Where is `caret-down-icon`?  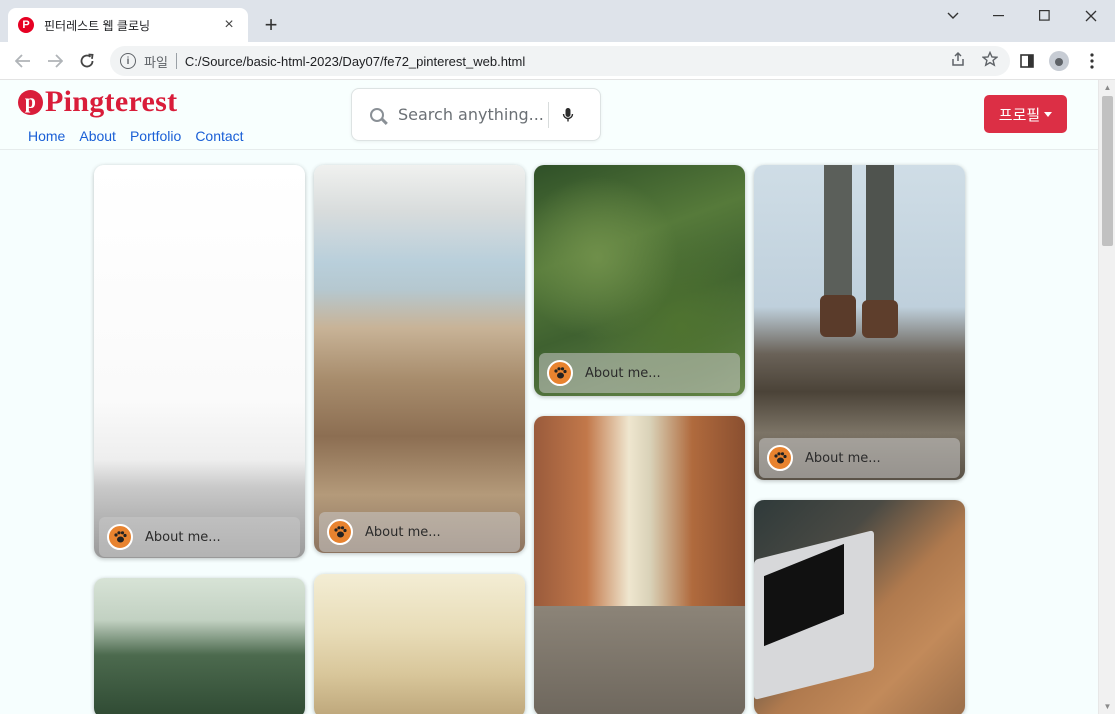
caret-down-icon is located at coordinates (1048, 114).